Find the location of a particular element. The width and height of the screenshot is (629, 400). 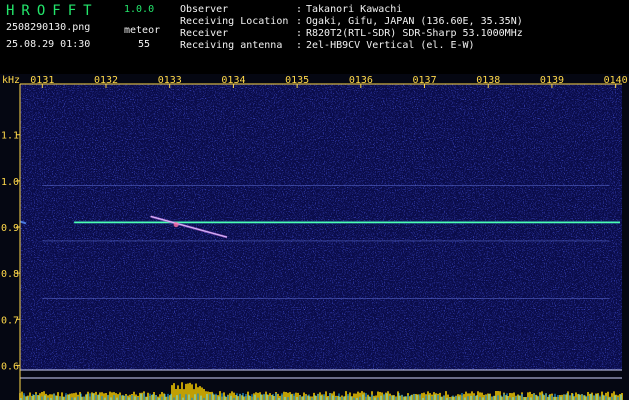

x-tick-label: 0133 is located at coordinates (170, 80).